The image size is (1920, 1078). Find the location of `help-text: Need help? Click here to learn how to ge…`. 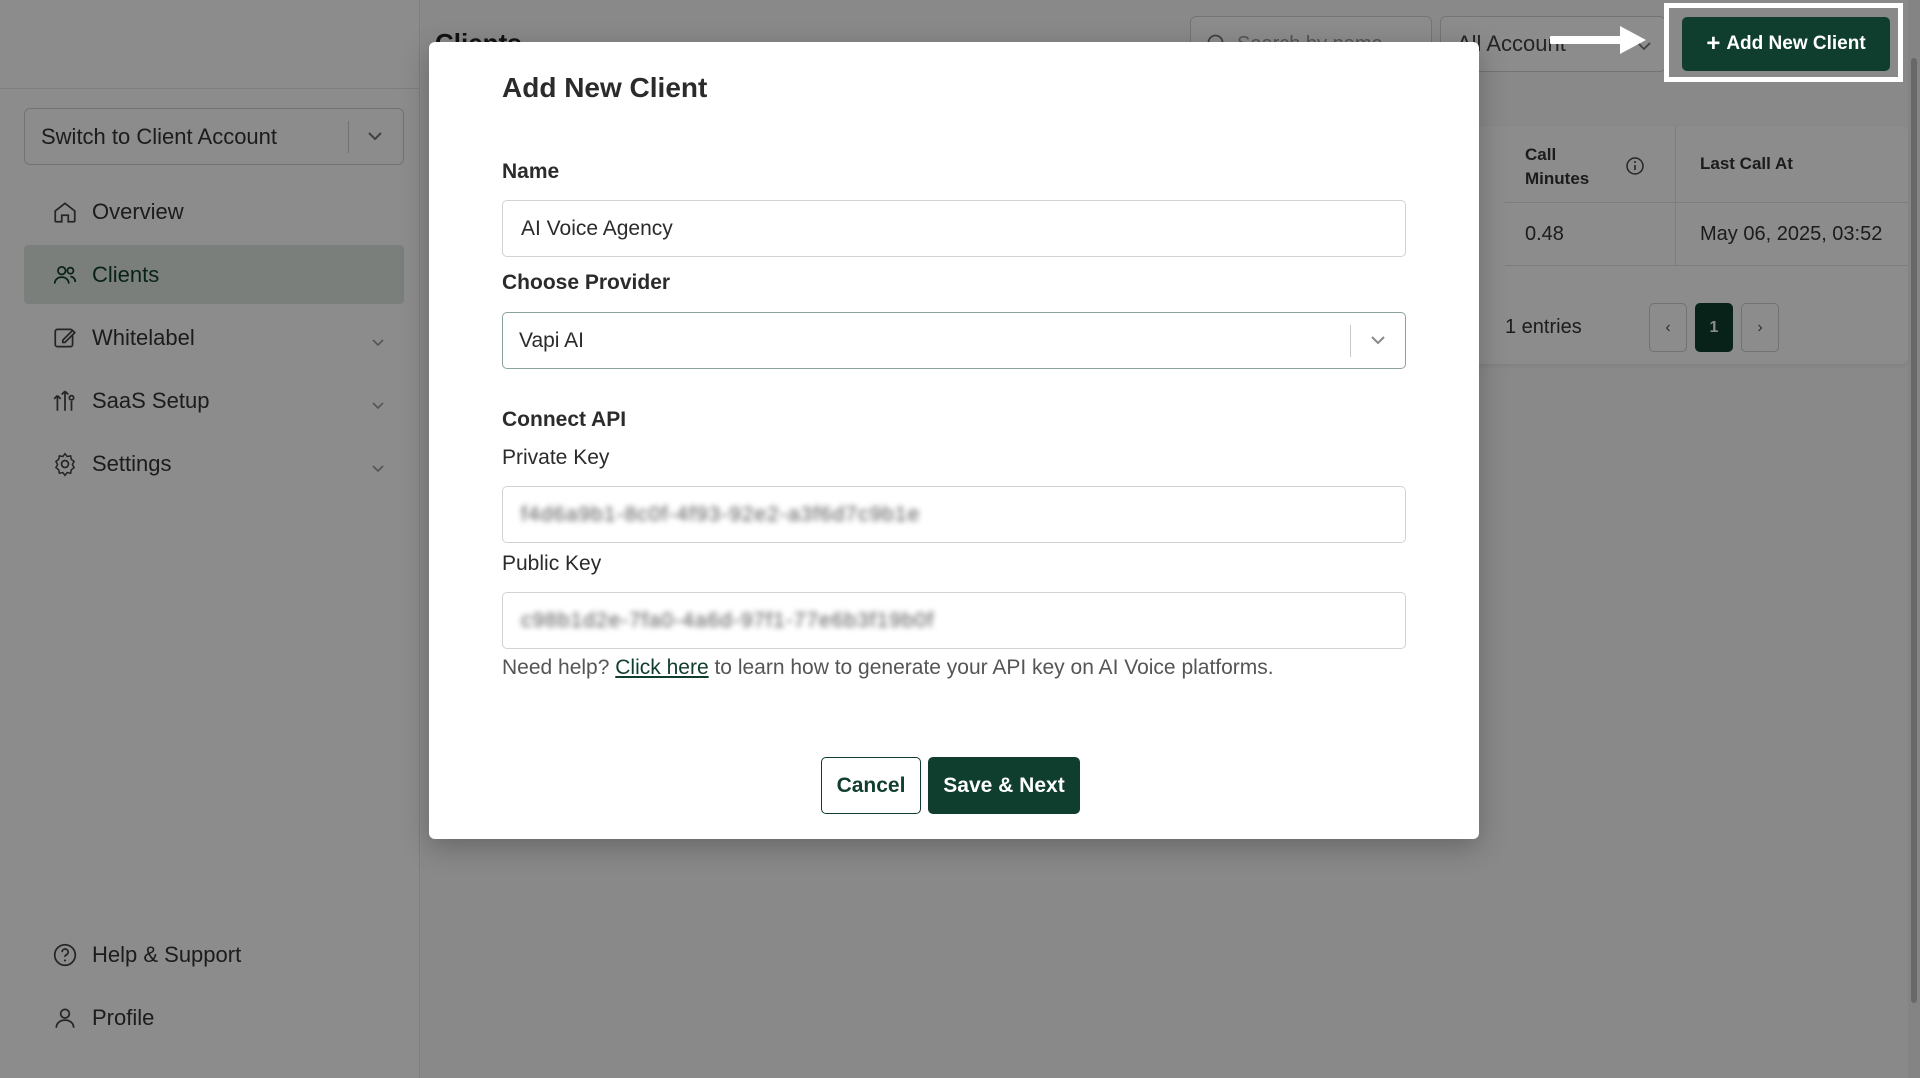

help-text: Need help? Click here to learn how to ge… is located at coordinates (888, 668).